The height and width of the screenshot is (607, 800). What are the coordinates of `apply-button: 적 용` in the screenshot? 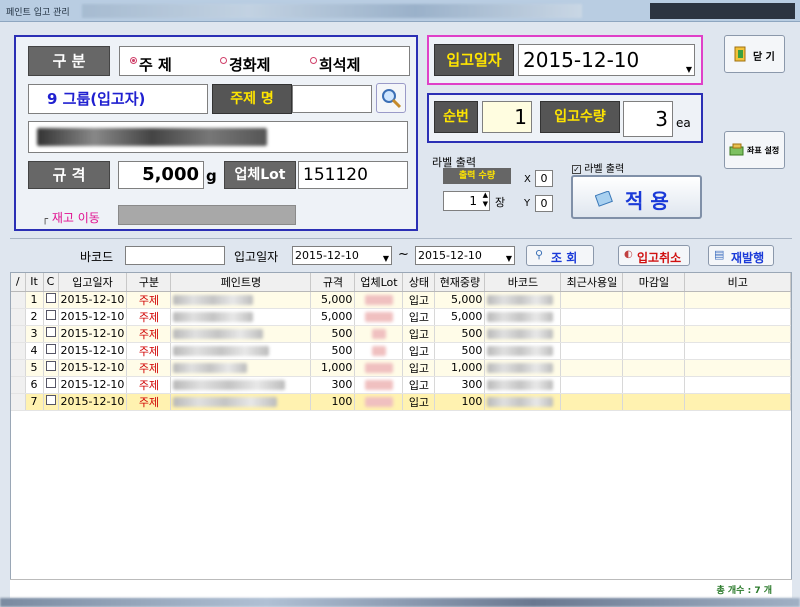 It's located at (636, 197).